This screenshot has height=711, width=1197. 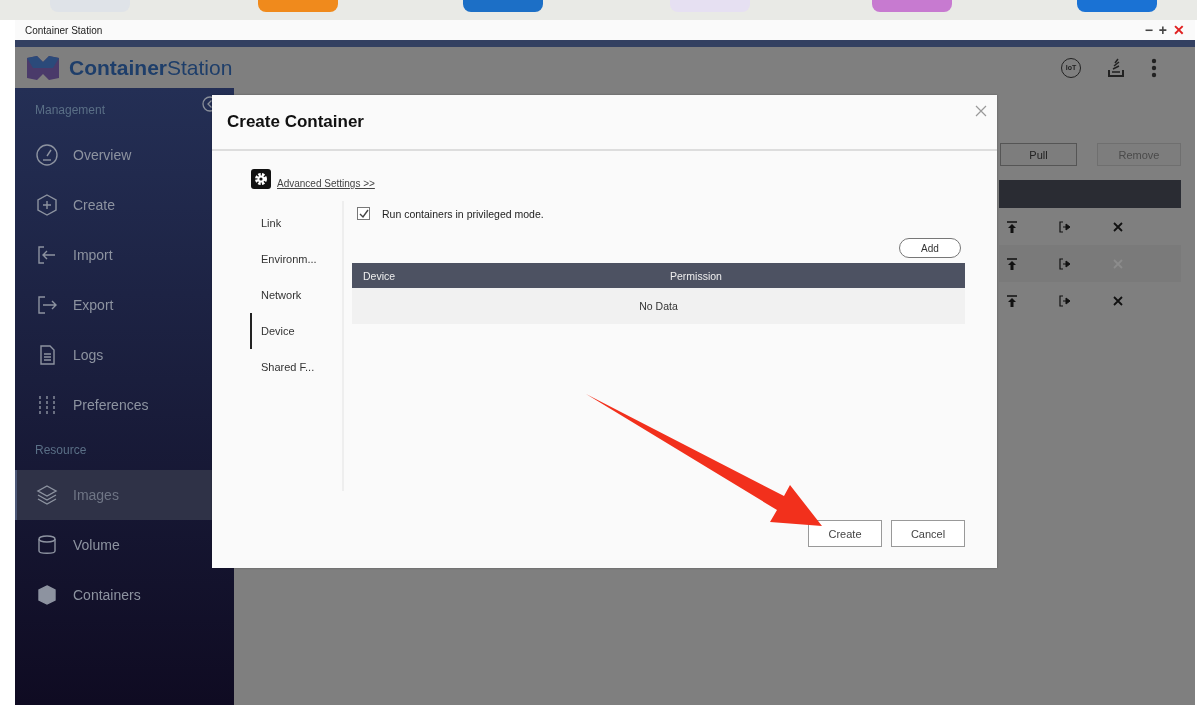 I want to click on sidebar-item: Create, so click(x=124, y=205).